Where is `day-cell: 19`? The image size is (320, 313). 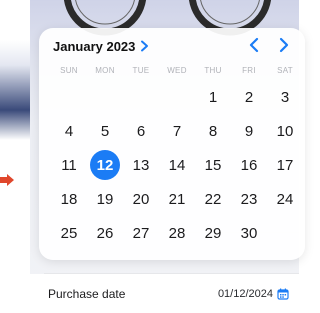 day-cell: 19 is located at coordinates (105, 199).